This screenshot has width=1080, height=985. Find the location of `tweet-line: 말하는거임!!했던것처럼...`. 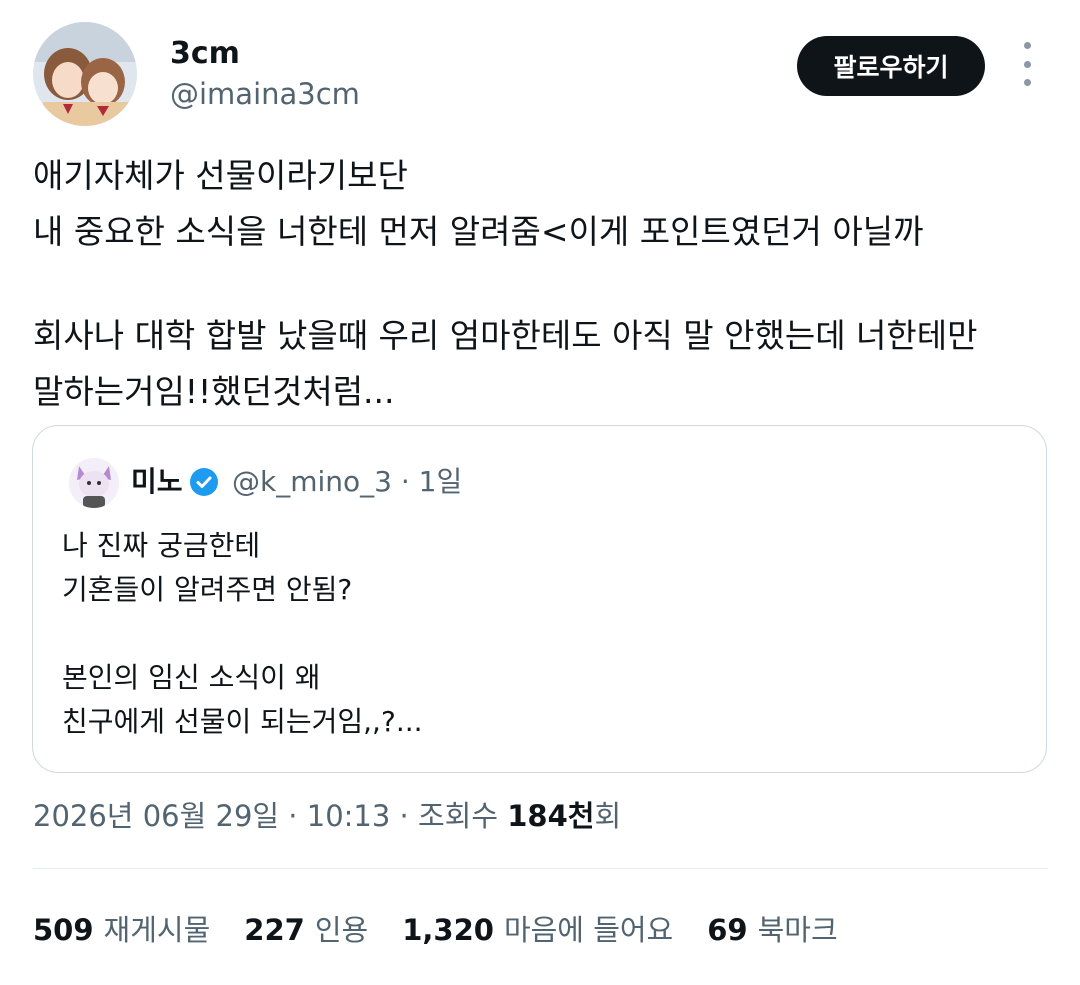

tweet-line: 말하는거임!!했던것처럼... is located at coordinates (214, 391).